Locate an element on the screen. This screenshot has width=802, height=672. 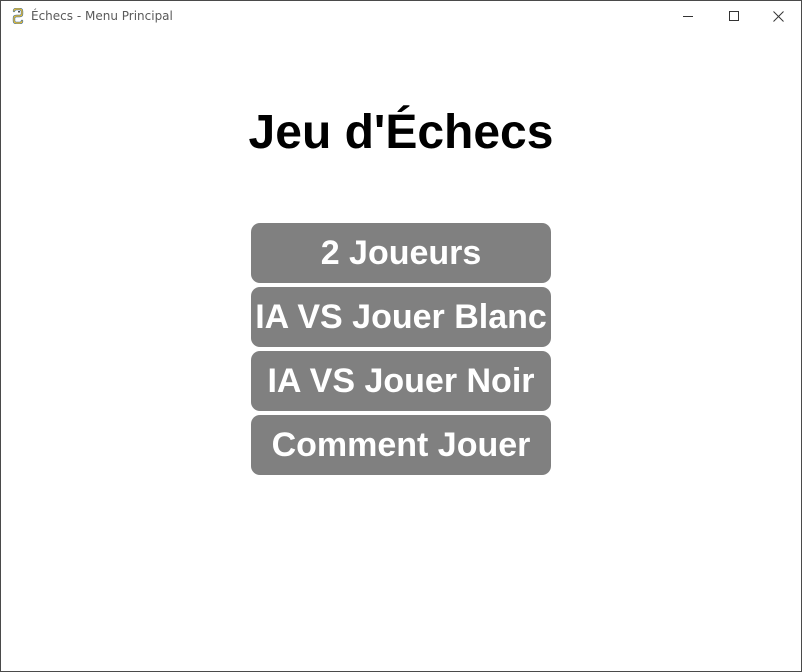
ai-vs-black-button-label: IA VS Jouer Noir is located at coordinates (401, 381).